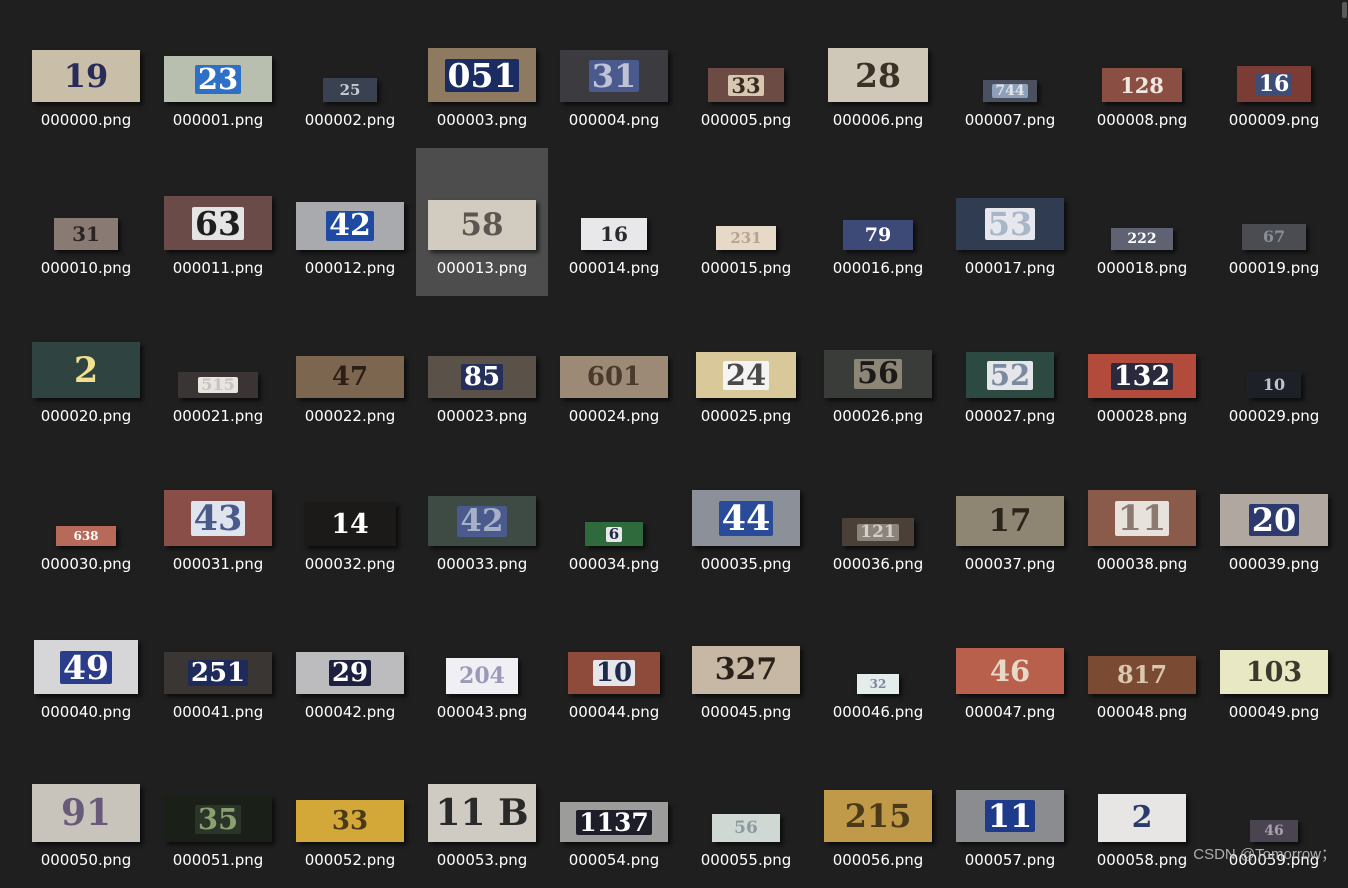  Describe the element at coordinates (482, 219) in the screenshot. I see `thumbnail-area: 58` at that location.